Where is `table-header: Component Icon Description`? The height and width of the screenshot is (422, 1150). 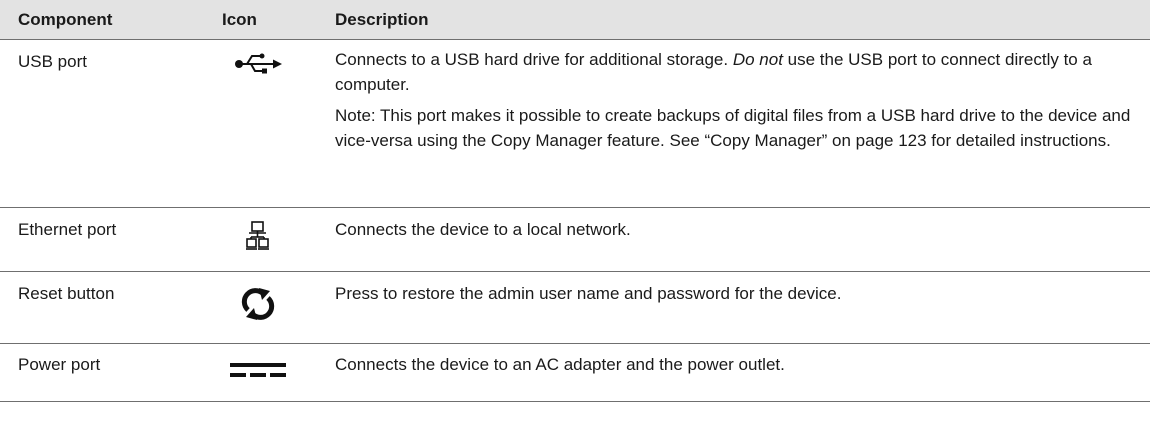 table-header: Component Icon Description is located at coordinates (575, 20).